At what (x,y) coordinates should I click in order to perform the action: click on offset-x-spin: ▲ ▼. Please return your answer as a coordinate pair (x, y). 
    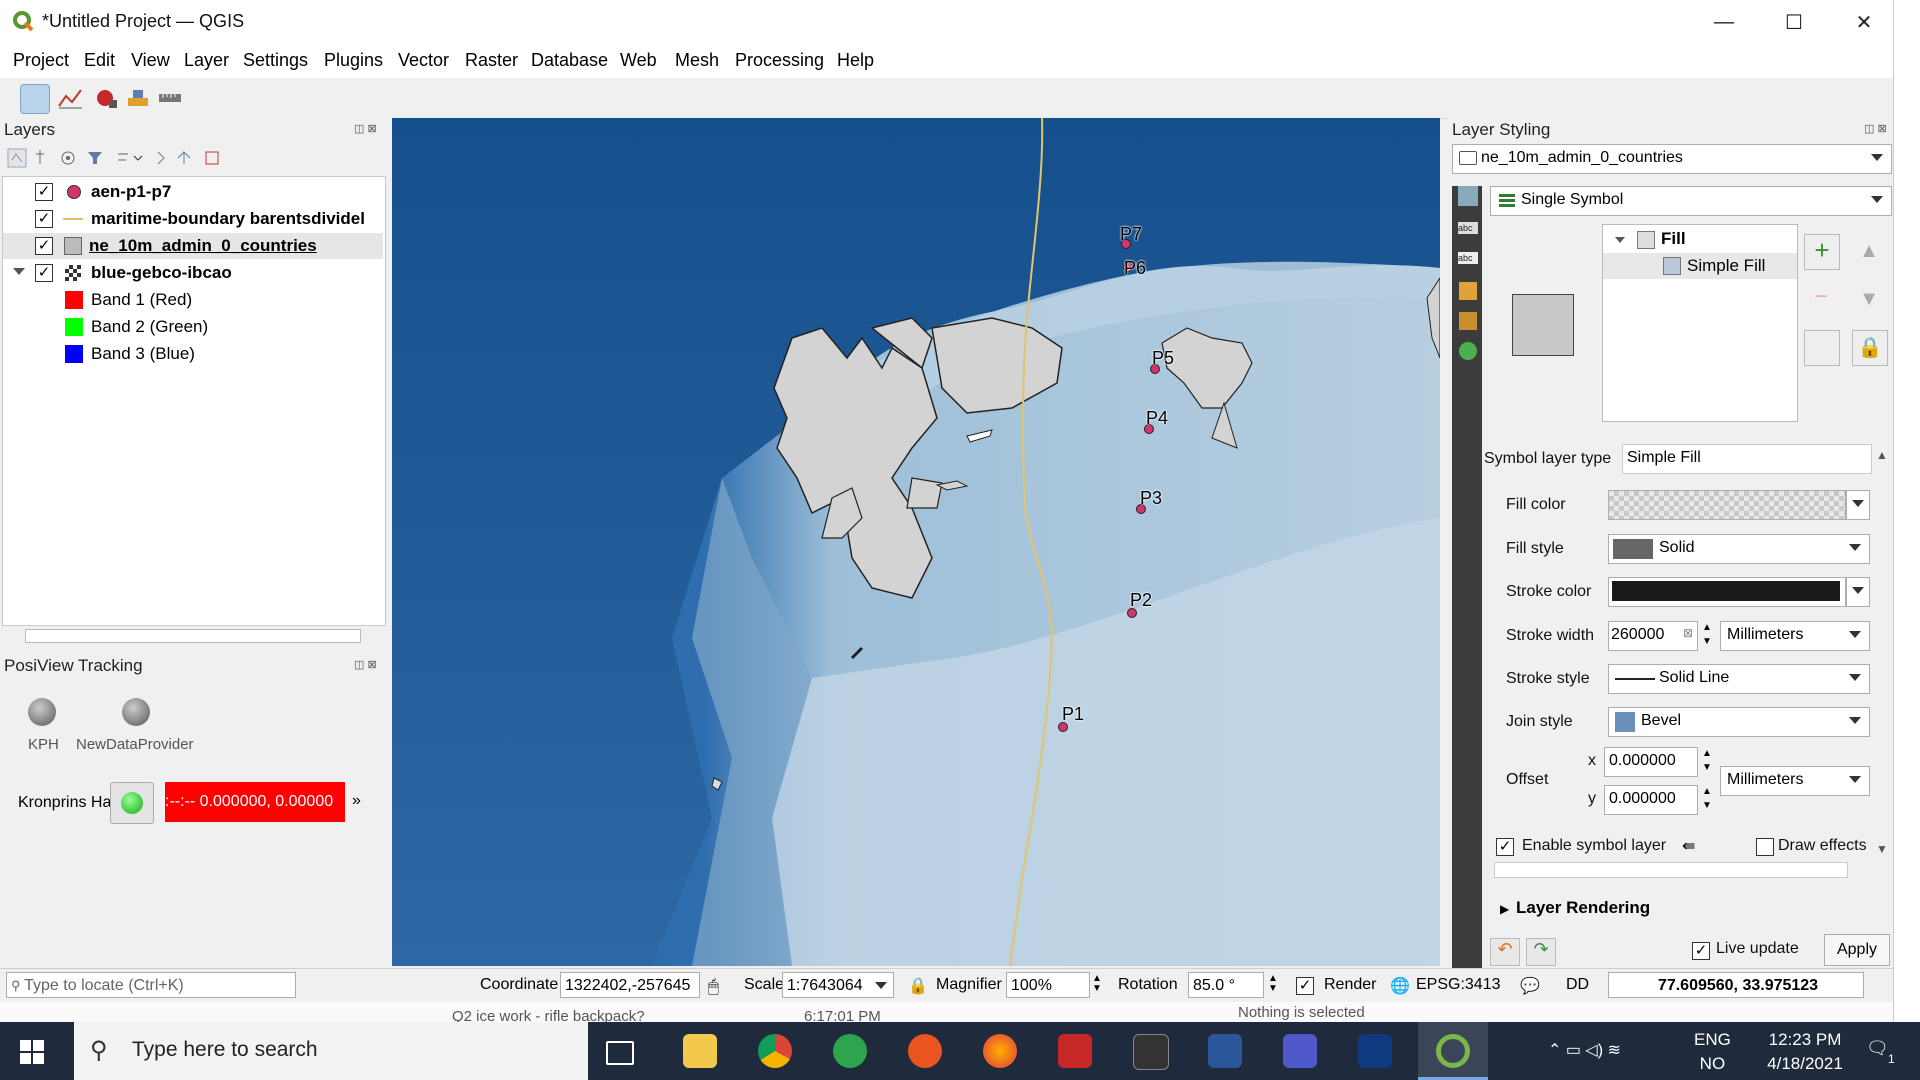
    Looking at the image, I should click on (1707, 761).